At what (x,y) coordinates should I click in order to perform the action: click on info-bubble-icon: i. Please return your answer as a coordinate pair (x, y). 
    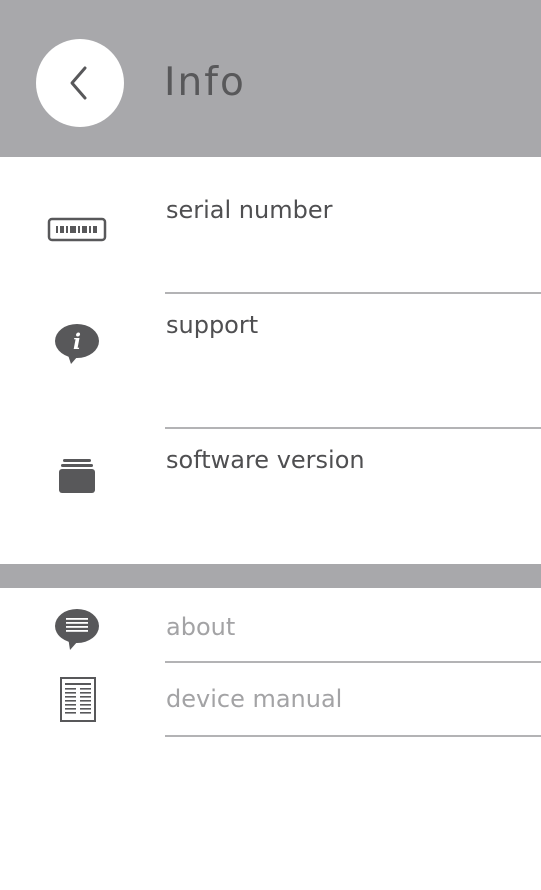
    Looking at the image, I should click on (77, 344).